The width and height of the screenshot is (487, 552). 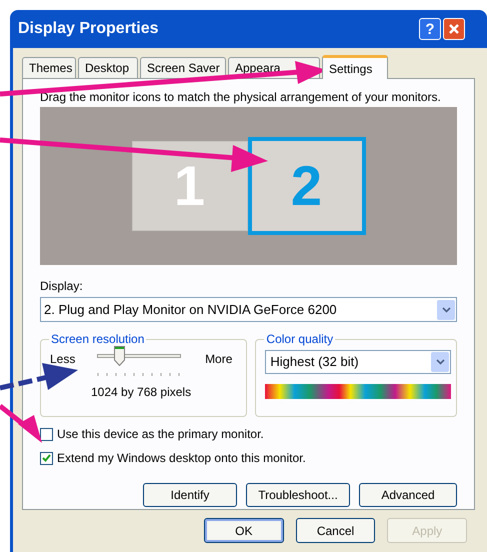 I want to click on window-title: Display Properties, so click(x=88, y=29).